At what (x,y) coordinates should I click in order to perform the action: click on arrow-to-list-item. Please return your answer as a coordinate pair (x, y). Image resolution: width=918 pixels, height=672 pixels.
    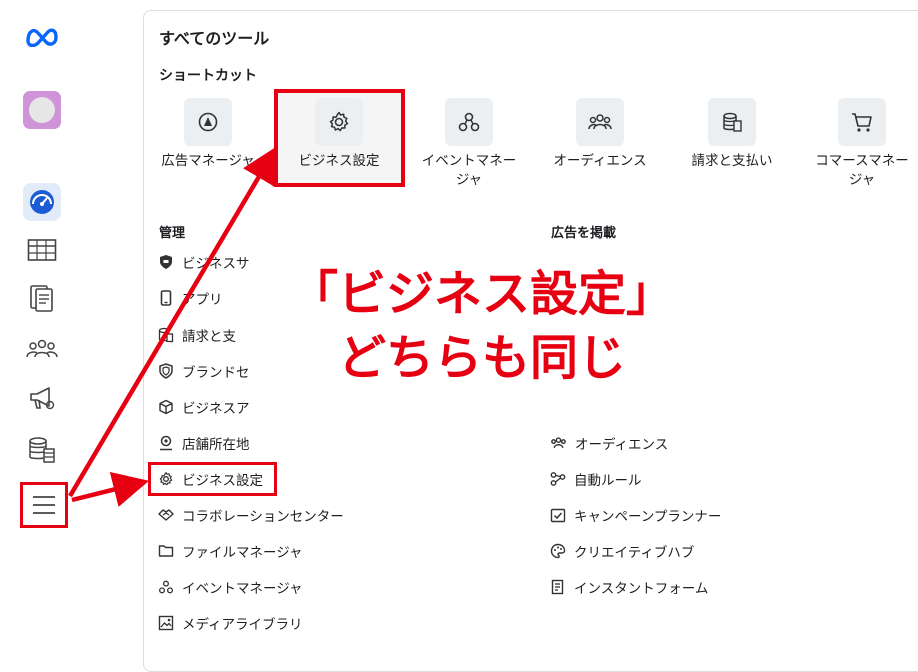
    Looking at the image, I should click on (110, 489).